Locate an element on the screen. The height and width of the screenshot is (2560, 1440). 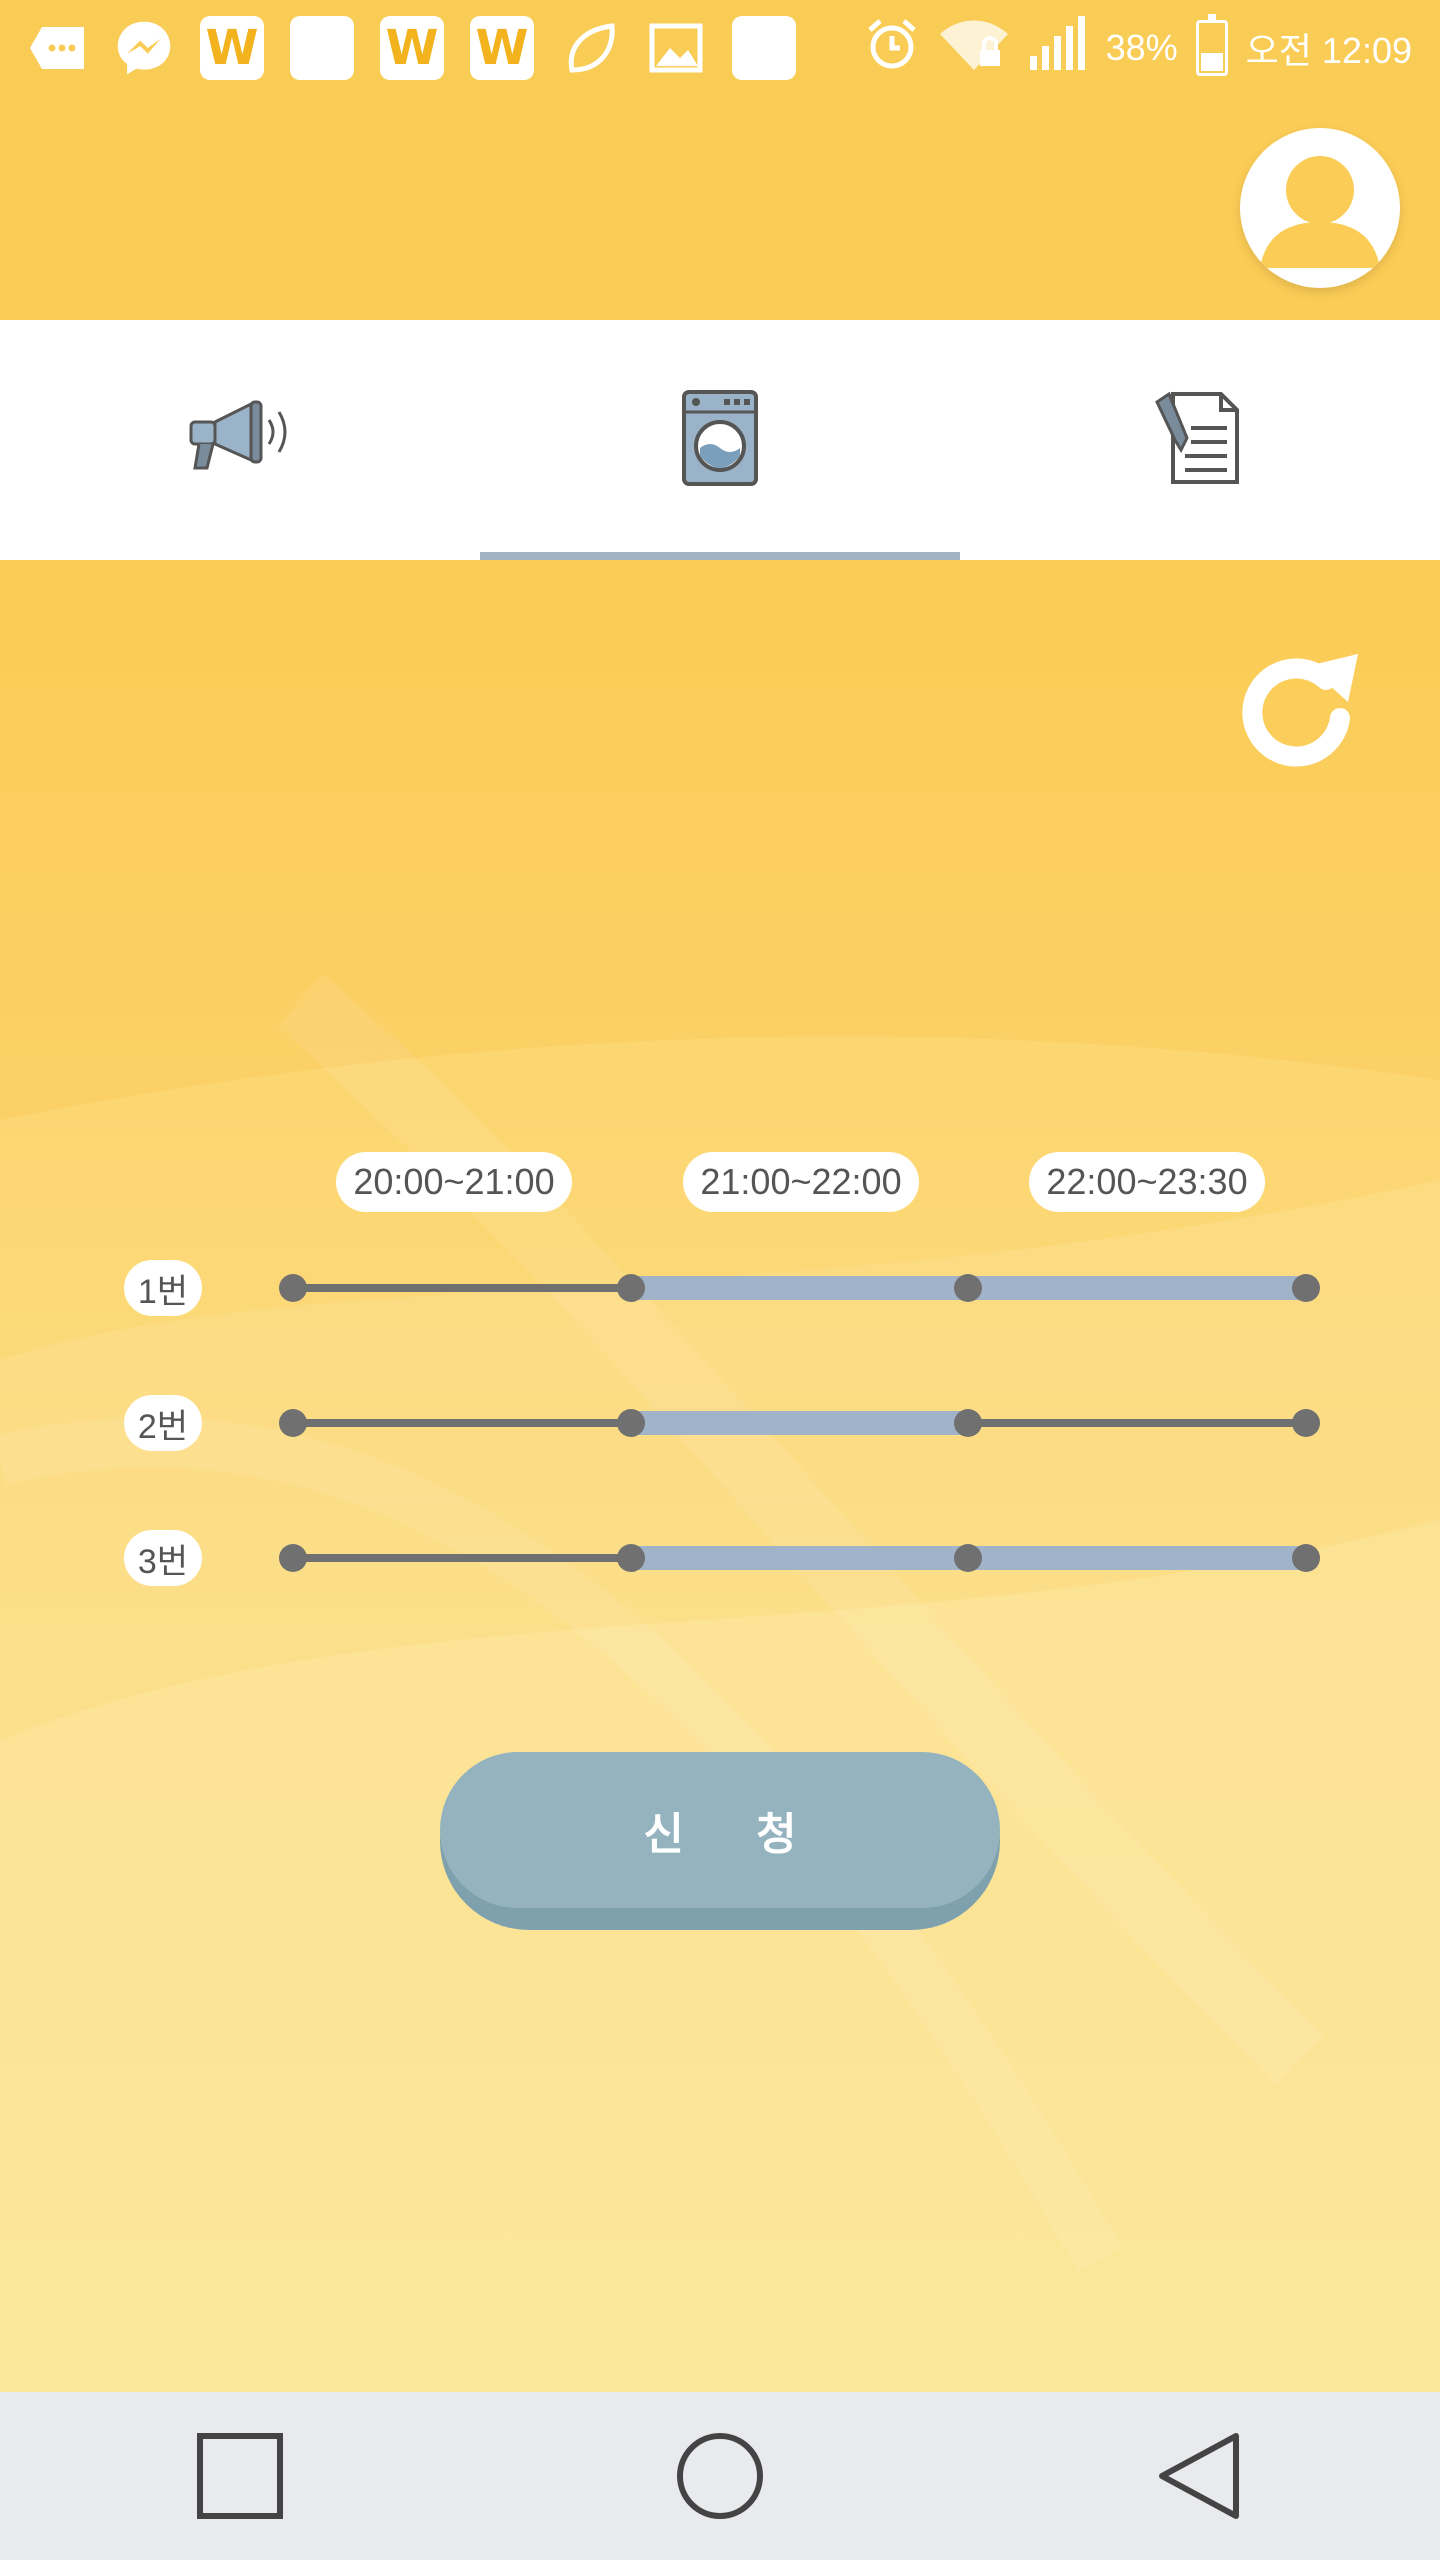
overflow-icon is located at coordinates (58, 48).